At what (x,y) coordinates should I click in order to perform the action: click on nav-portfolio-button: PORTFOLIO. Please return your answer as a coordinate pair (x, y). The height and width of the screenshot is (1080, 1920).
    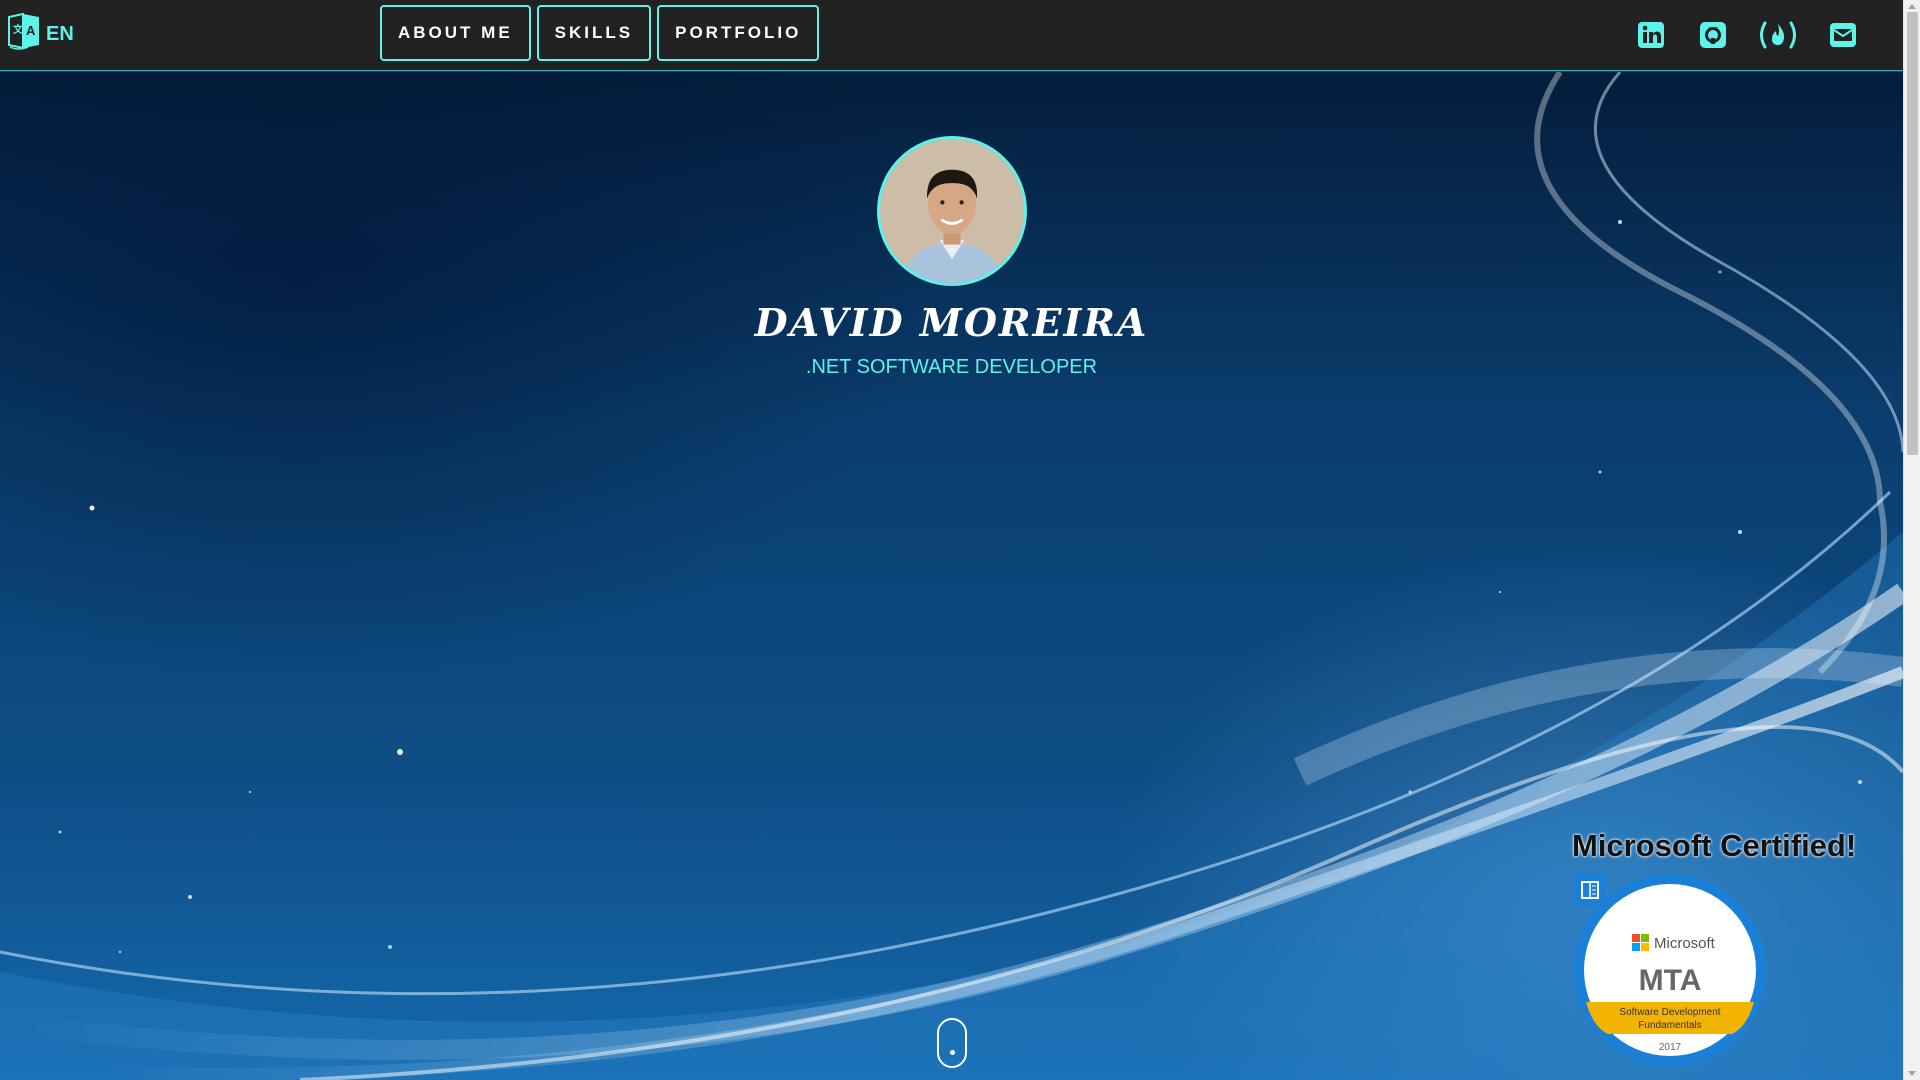
    Looking at the image, I should click on (738, 33).